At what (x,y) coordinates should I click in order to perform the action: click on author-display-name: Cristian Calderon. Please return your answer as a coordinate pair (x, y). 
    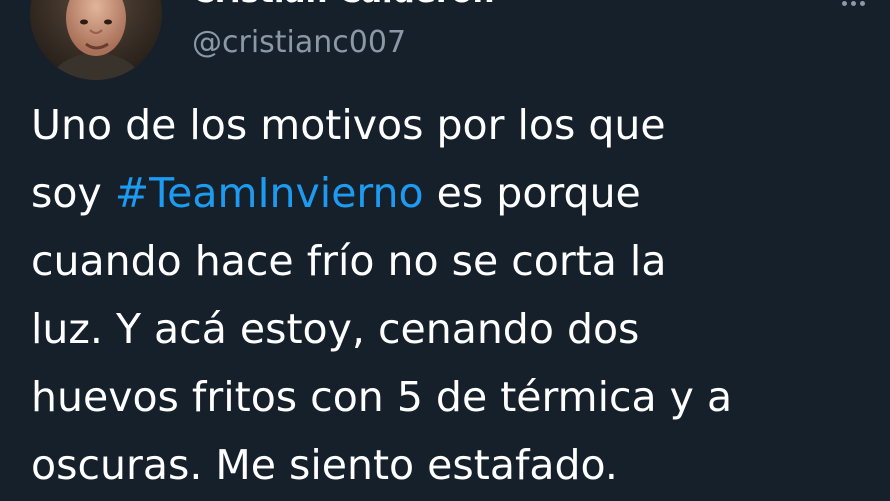
    Looking at the image, I should click on (343, 5).